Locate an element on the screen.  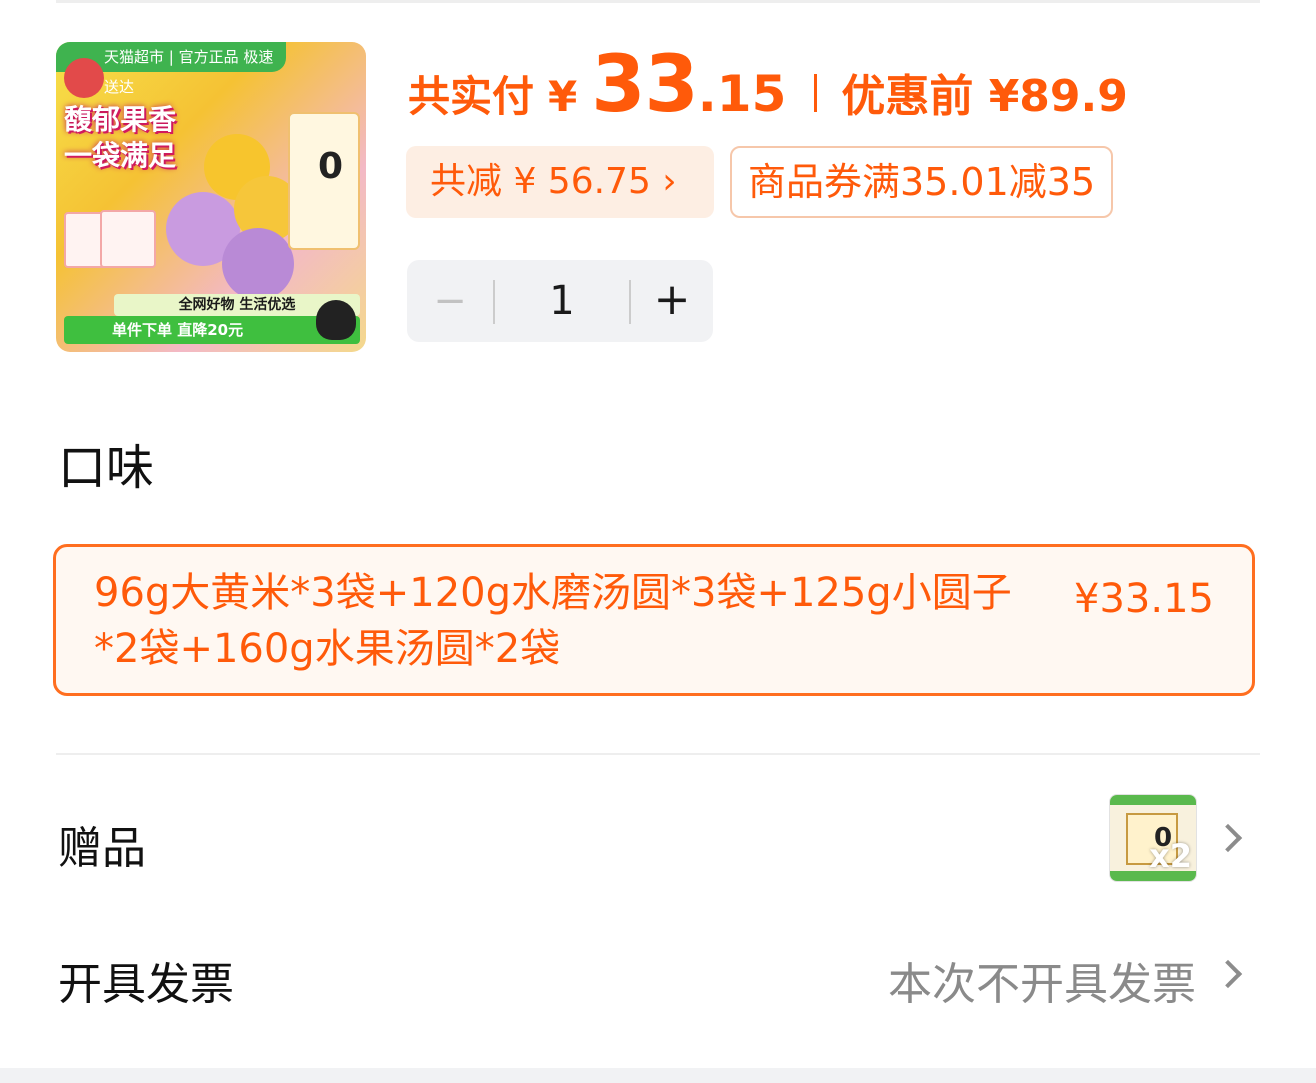
gift-label: 赠品 is located at coordinates (102, 848).